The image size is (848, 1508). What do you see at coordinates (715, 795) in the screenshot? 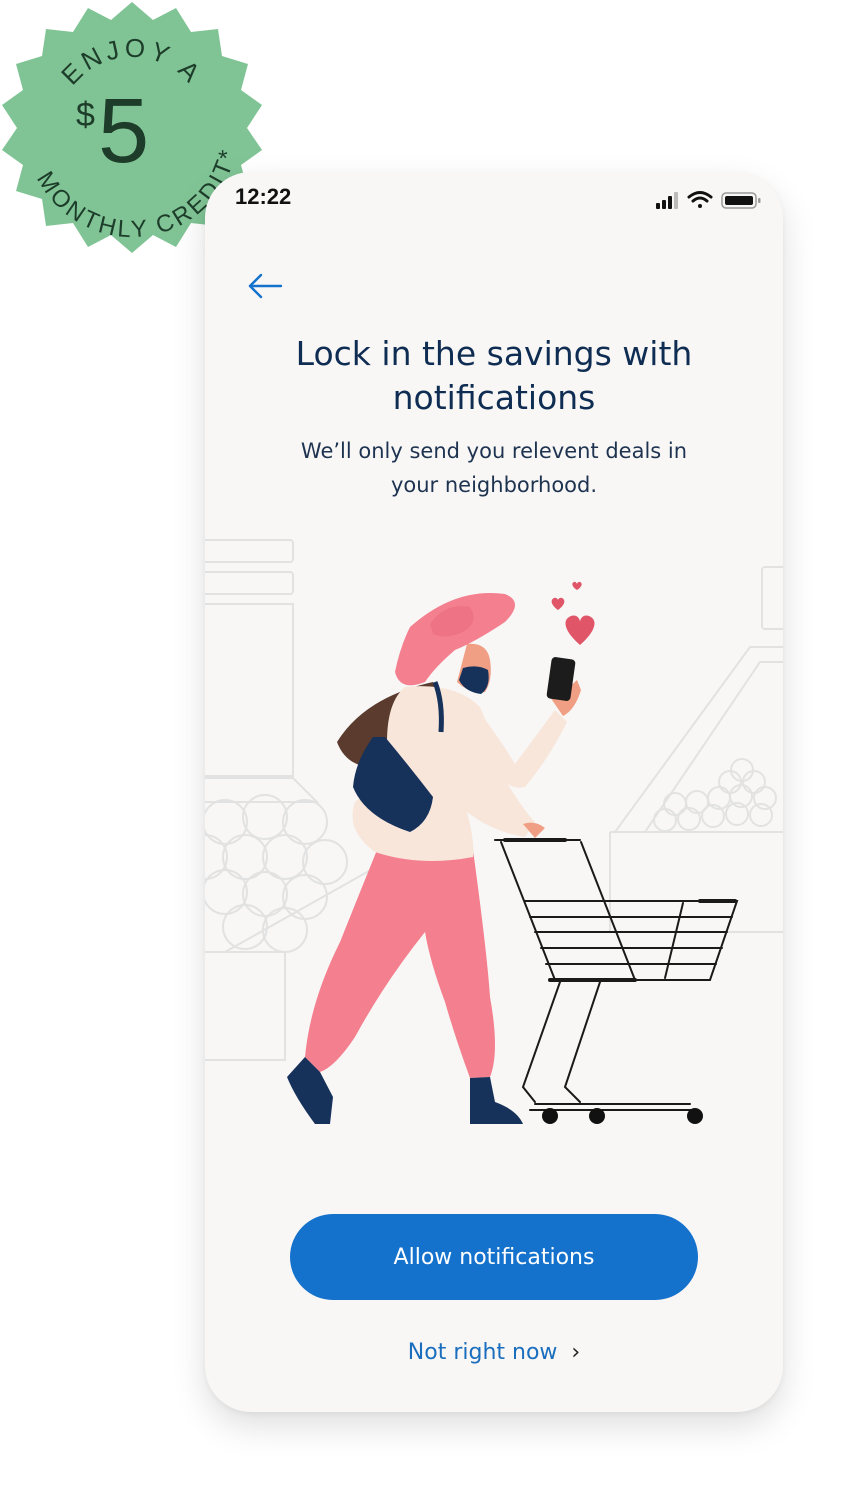
I see `fruit-pile-right` at bounding box center [715, 795].